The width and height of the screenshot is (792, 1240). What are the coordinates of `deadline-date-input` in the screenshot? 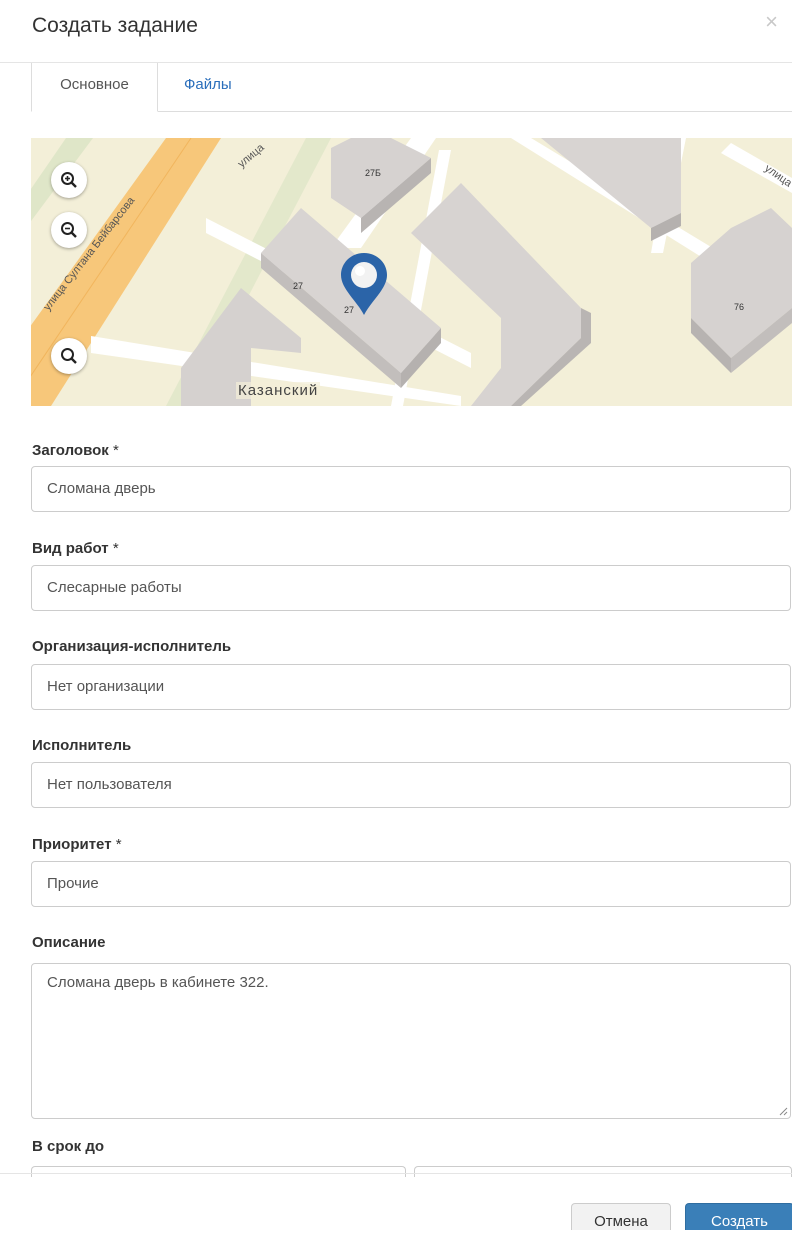 It's located at (218, 1171).